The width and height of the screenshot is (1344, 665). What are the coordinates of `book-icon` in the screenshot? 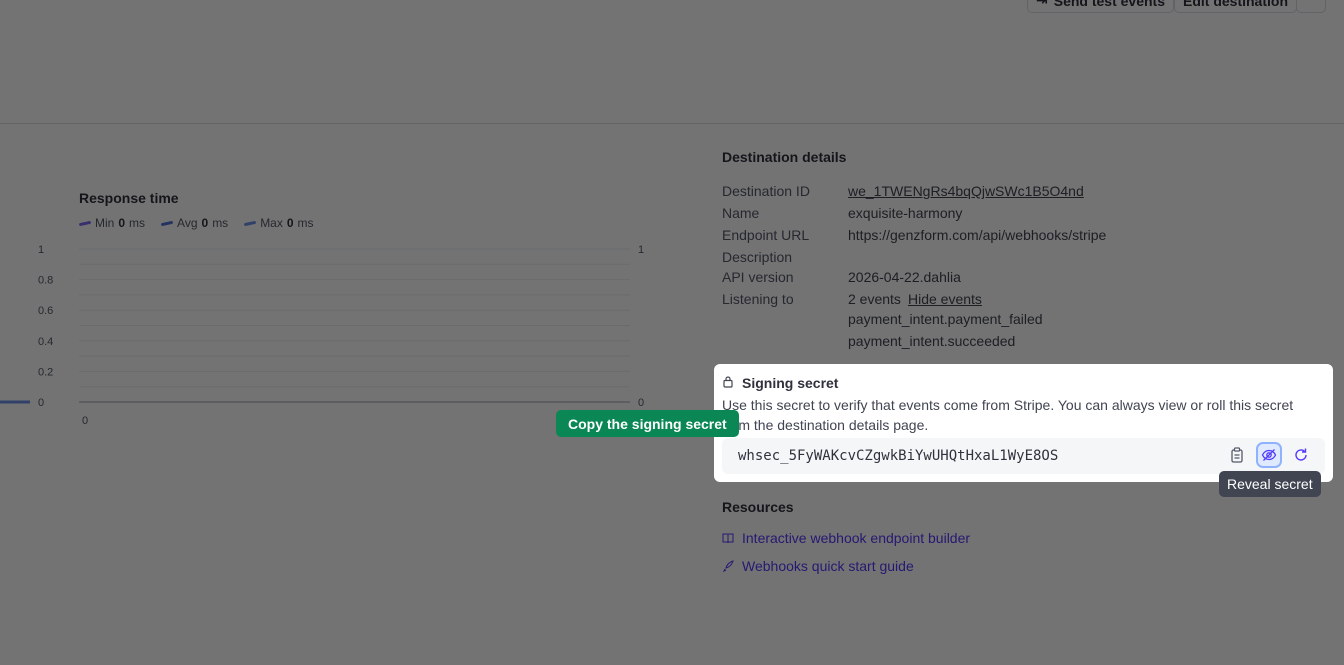 It's located at (728, 538).